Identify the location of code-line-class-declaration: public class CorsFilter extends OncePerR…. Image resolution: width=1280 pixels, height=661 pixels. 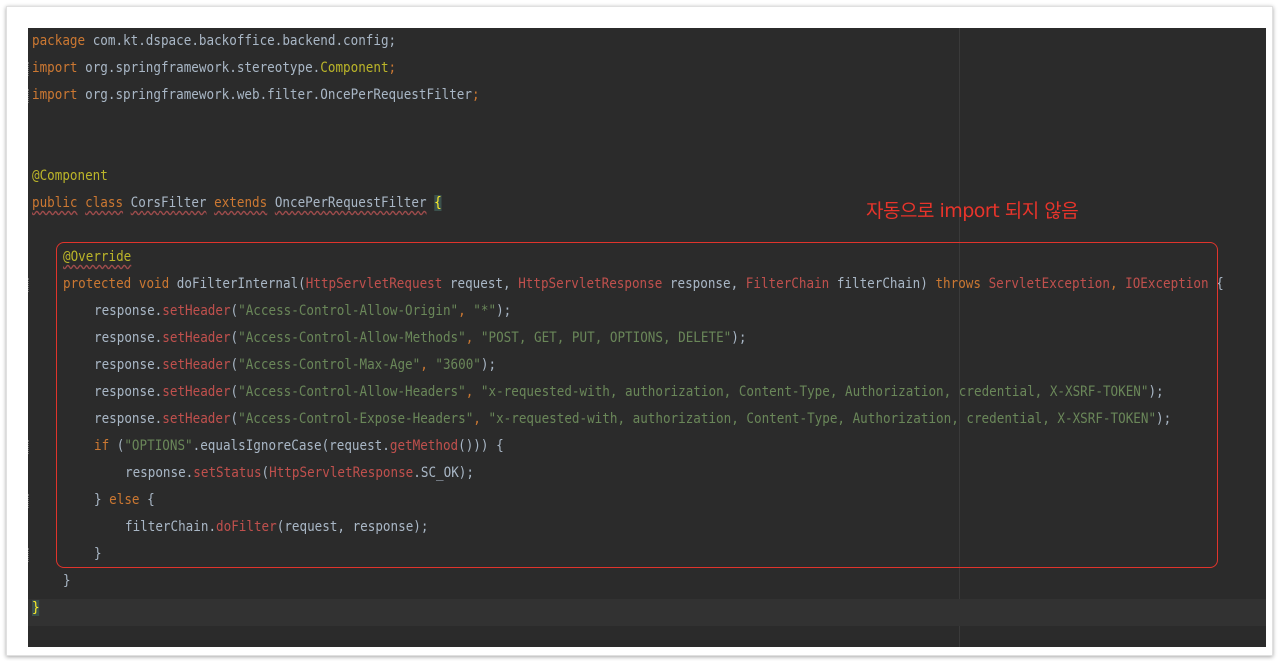
(237, 203).